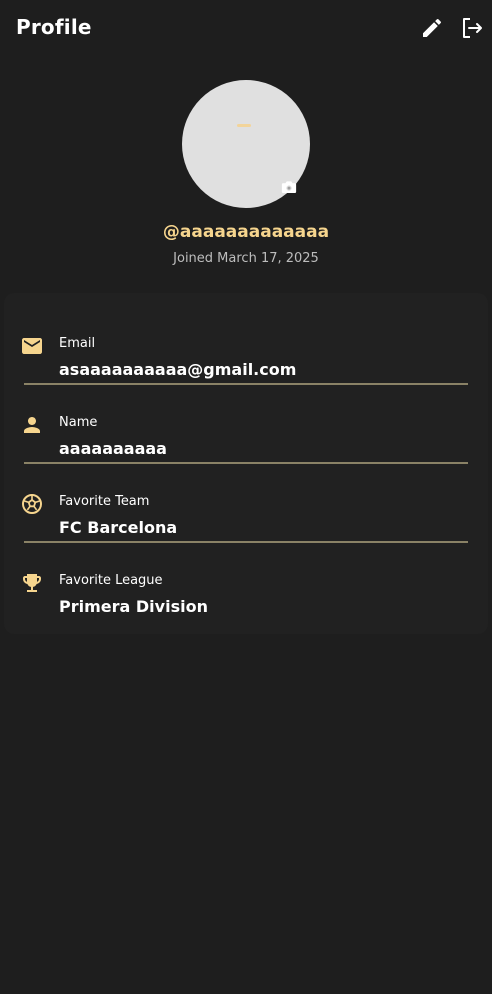  Describe the element at coordinates (242, 582) in the screenshot. I see `info-row-favorite-league: Favorite League Primera Division` at that location.